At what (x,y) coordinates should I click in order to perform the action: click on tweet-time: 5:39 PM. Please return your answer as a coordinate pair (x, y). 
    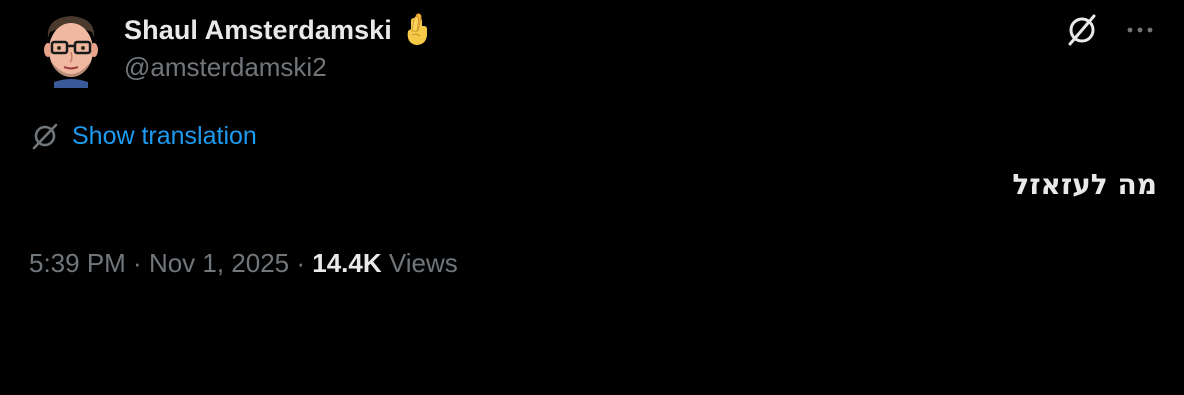
    Looking at the image, I should click on (77, 263).